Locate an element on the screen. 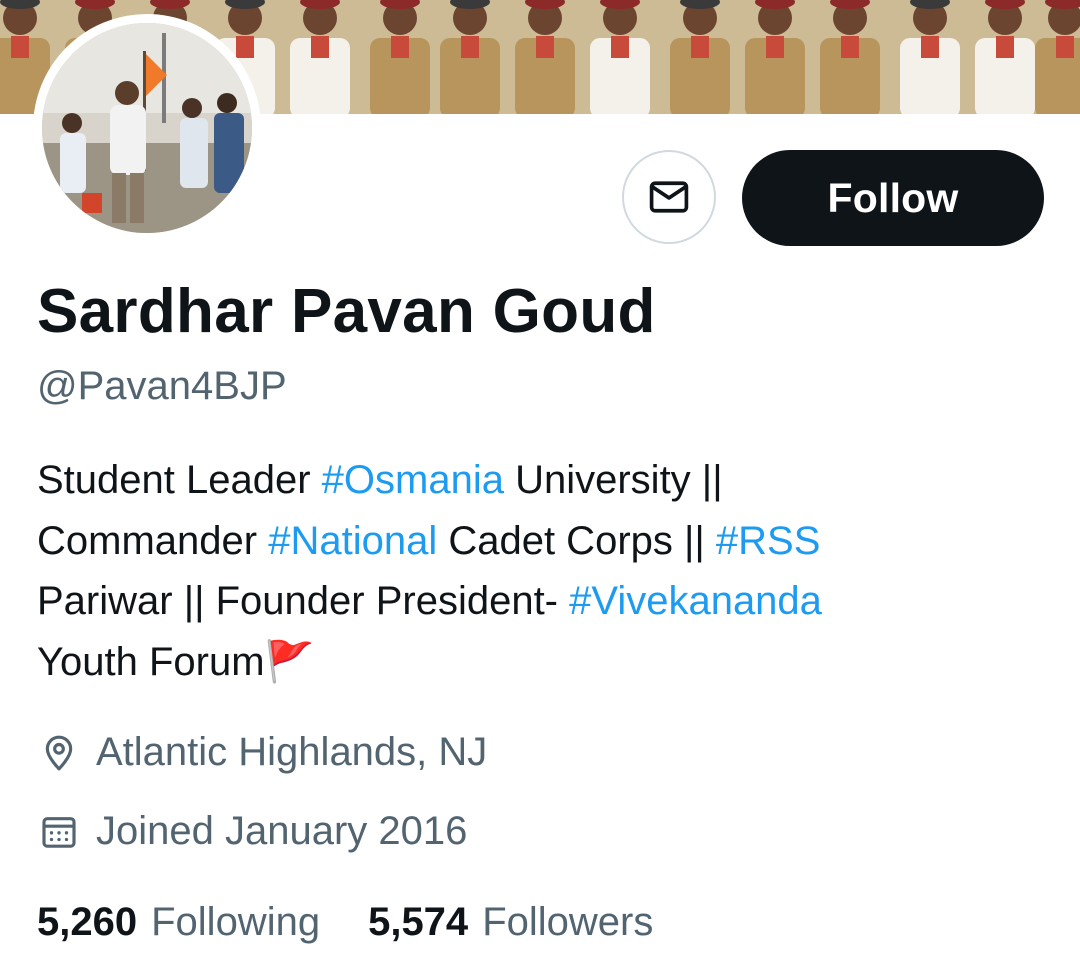 The image size is (1080, 977). follow-button: Follow is located at coordinates (893, 198).